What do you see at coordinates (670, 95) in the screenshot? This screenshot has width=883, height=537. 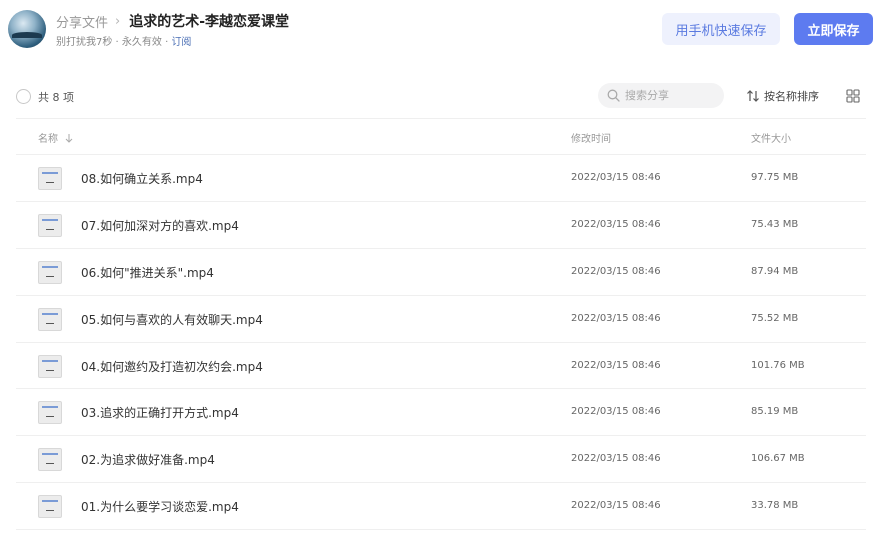 I see `search-input` at bounding box center [670, 95].